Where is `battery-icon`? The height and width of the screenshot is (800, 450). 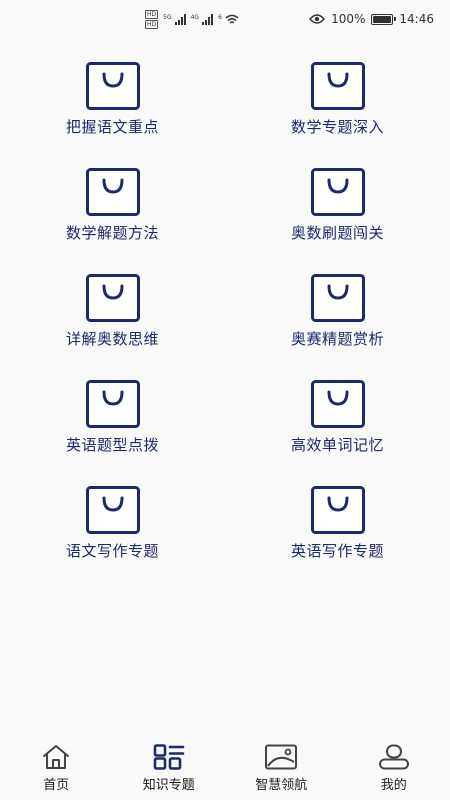
battery-icon is located at coordinates (384, 19).